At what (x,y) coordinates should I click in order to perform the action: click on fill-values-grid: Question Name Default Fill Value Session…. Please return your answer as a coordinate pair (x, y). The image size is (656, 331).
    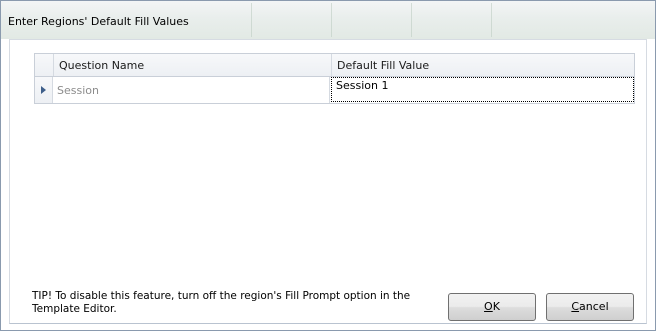
    Looking at the image, I should click on (334, 78).